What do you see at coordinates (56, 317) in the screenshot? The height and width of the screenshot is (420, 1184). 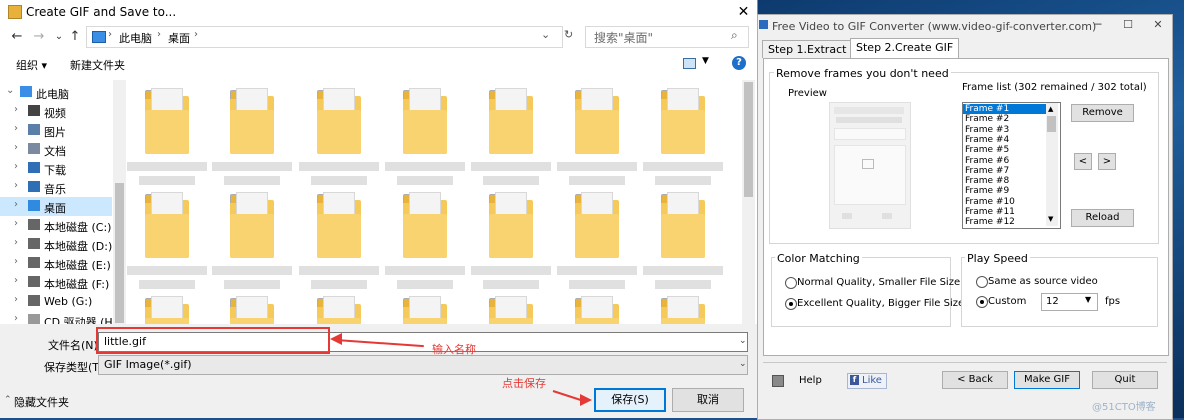 I see `sidebar-item: › CD 驱动器 (H:)` at bounding box center [56, 317].